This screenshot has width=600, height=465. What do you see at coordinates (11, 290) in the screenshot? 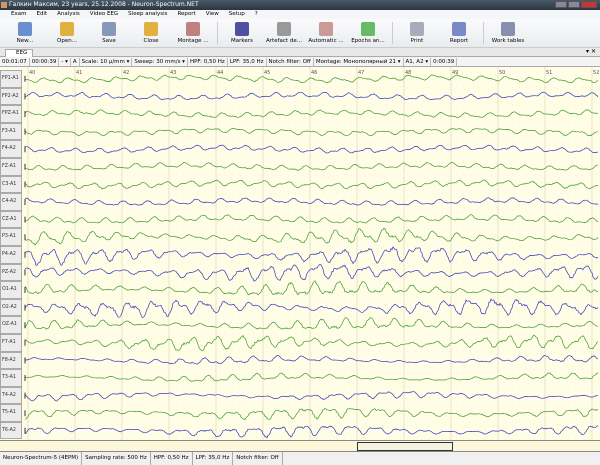
I see `channel-label: O1-A1` at bounding box center [11, 290].